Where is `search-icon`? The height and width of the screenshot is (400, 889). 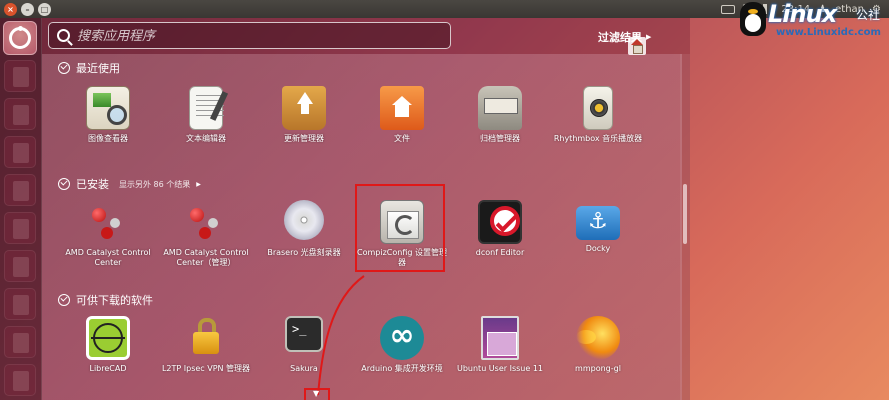 search-icon is located at coordinates (63, 35).